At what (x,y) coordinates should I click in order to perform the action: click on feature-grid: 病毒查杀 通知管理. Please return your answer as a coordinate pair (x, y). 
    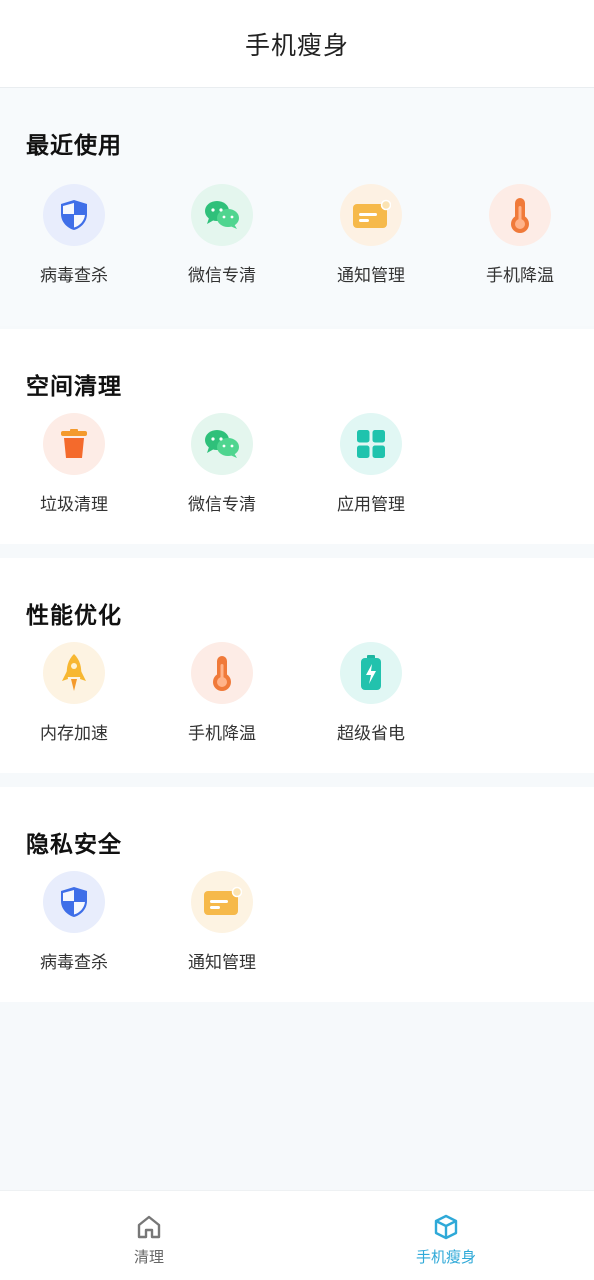
    Looking at the image, I should click on (297, 927).